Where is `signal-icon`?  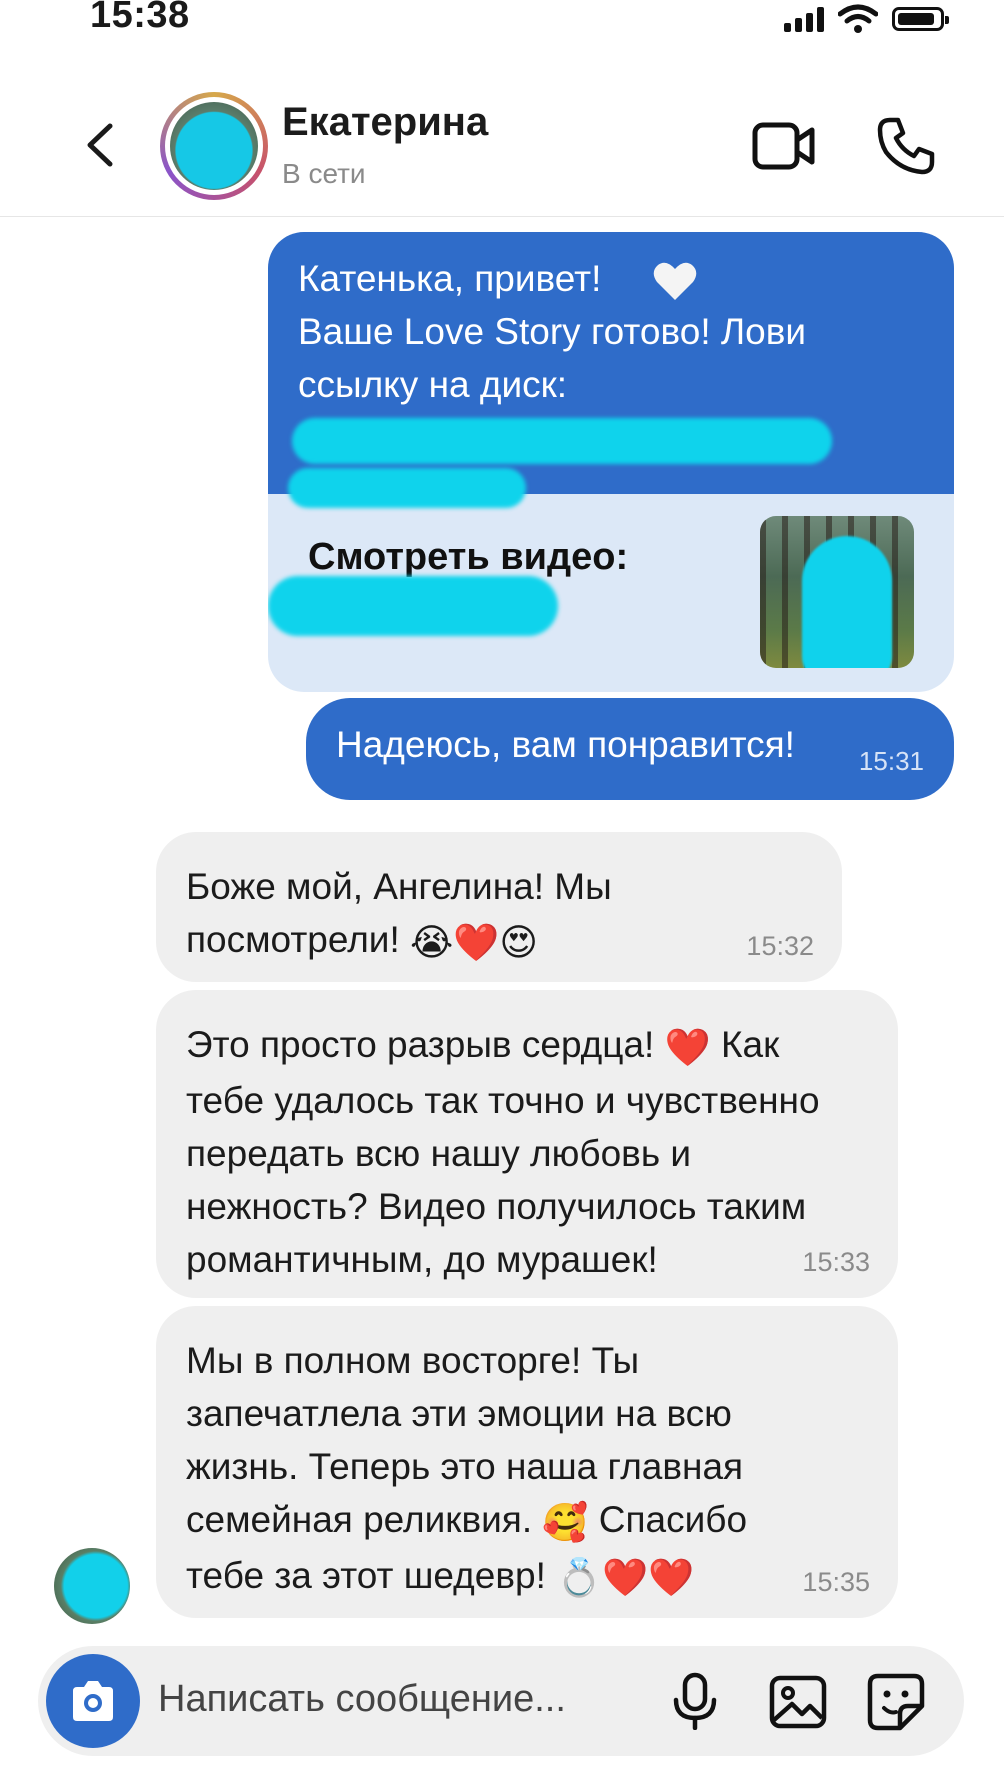
signal-icon is located at coordinates (804, 19).